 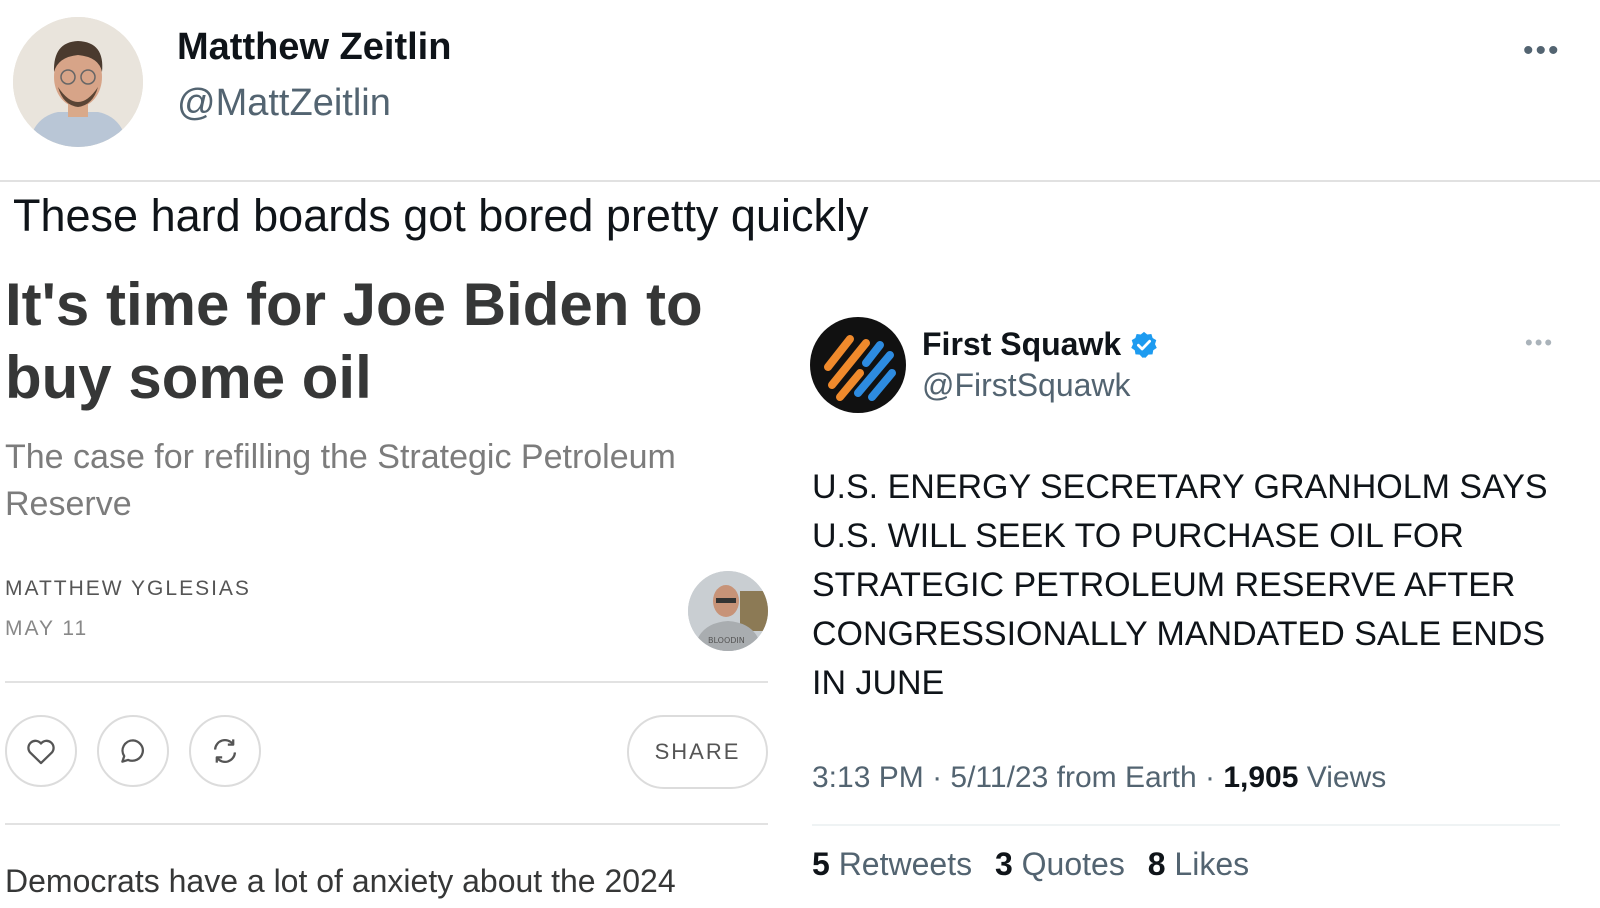 I want to click on restack-icon, so click(x=225, y=751).